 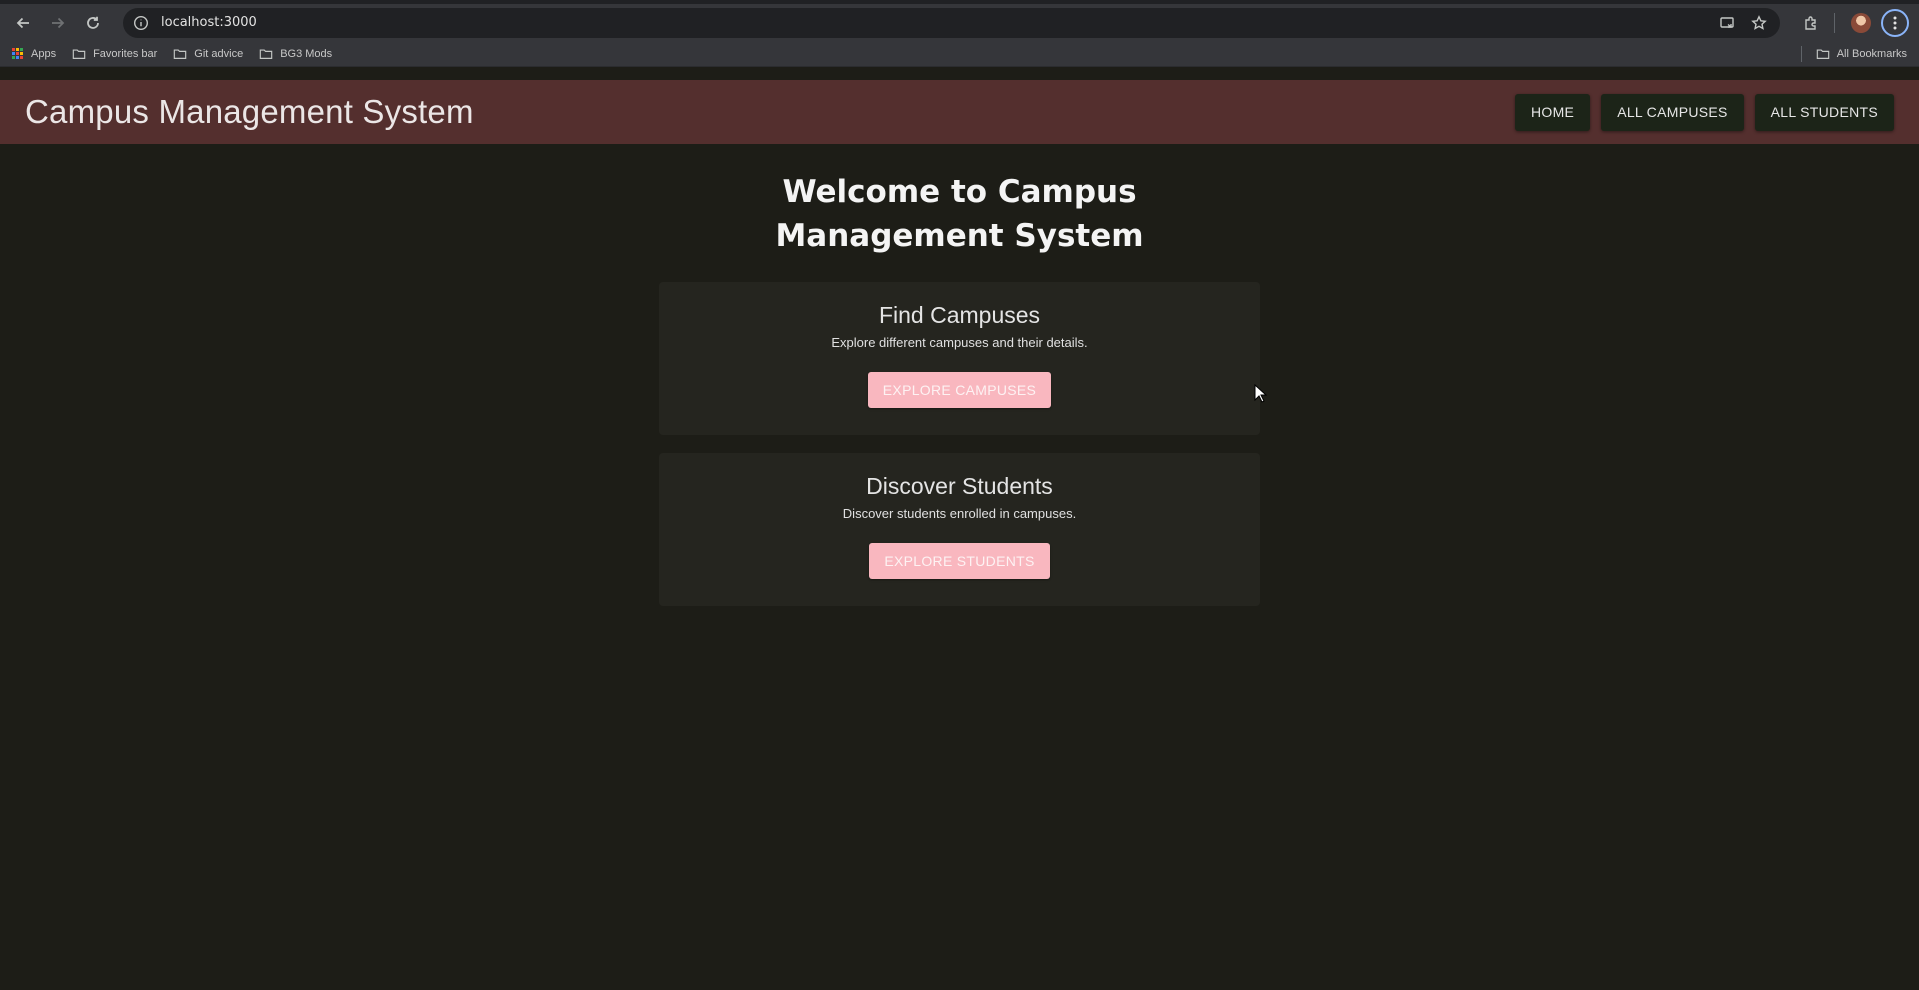 What do you see at coordinates (1834, 22) in the screenshot?
I see `toolbar-divider` at bounding box center [1834, 22].